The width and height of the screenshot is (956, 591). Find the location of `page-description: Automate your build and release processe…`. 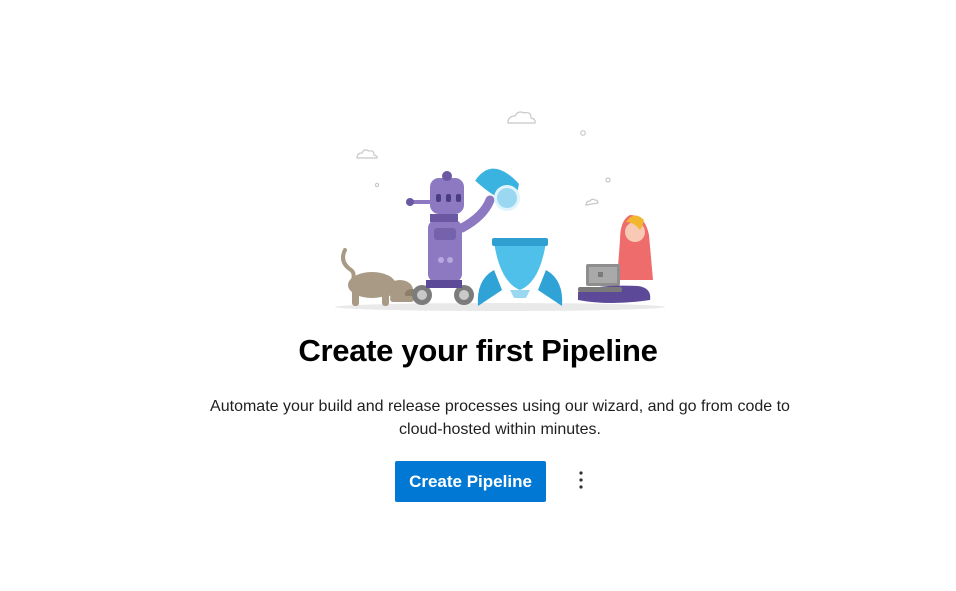

page-description: Automate your build and release processe… is located at coordinates (500, 418).